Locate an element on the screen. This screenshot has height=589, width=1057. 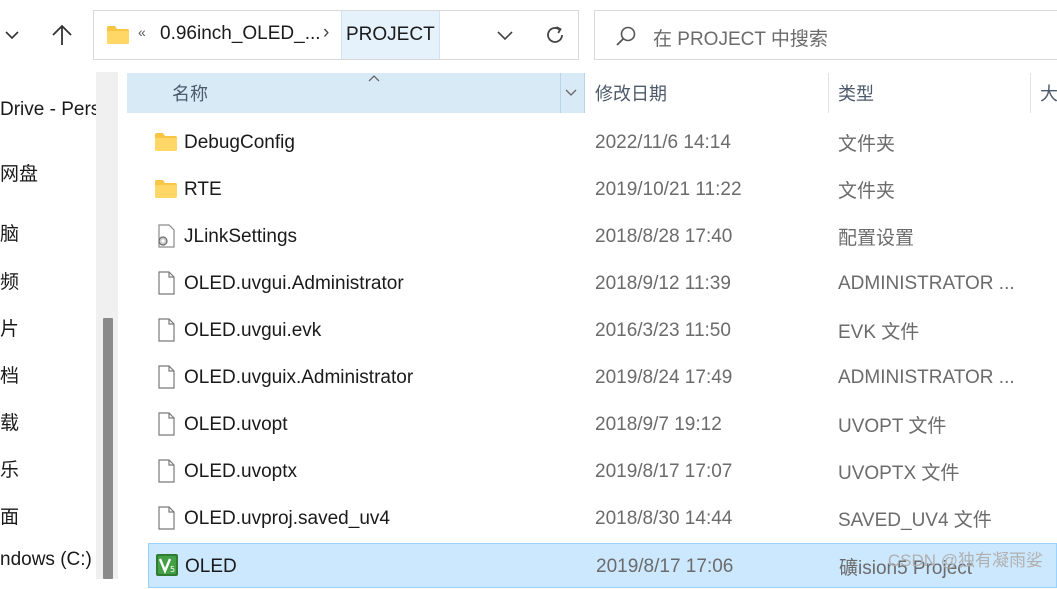
sidebar-item-music: 乐 is located at coordinates (9, 468).